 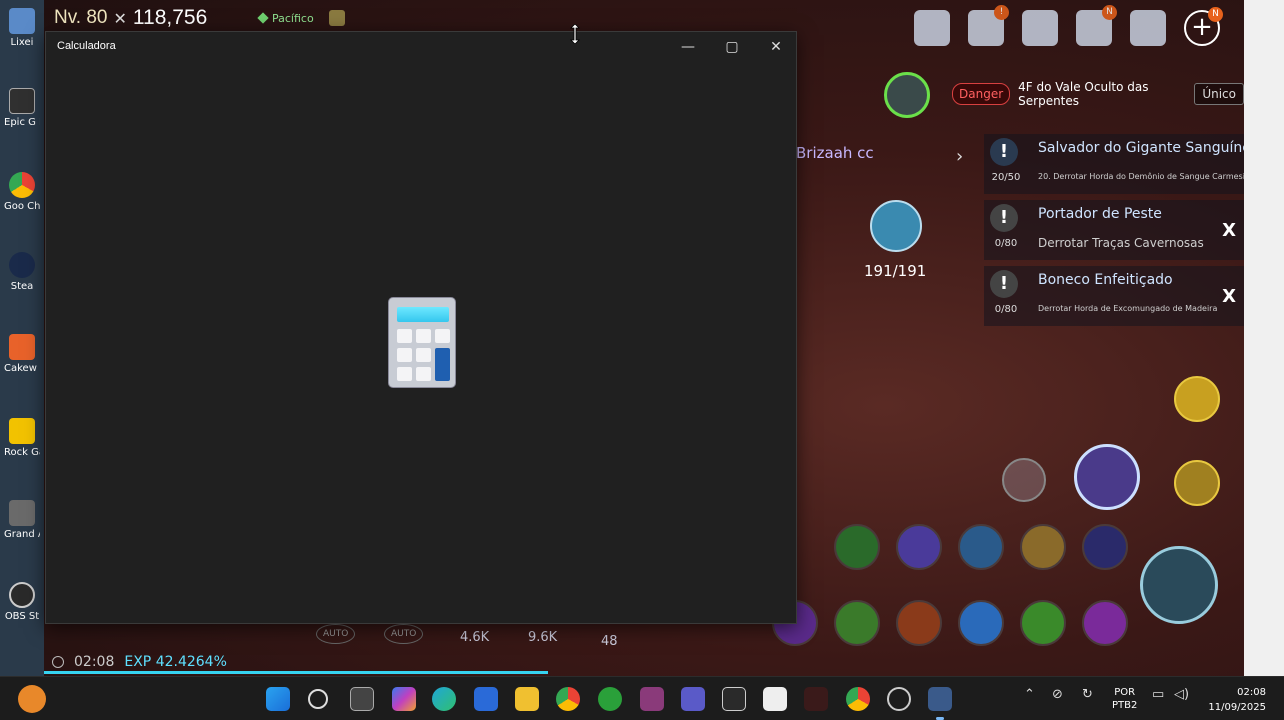 I want to click on sync-icon: ↻, so click(x=1087, y=694).